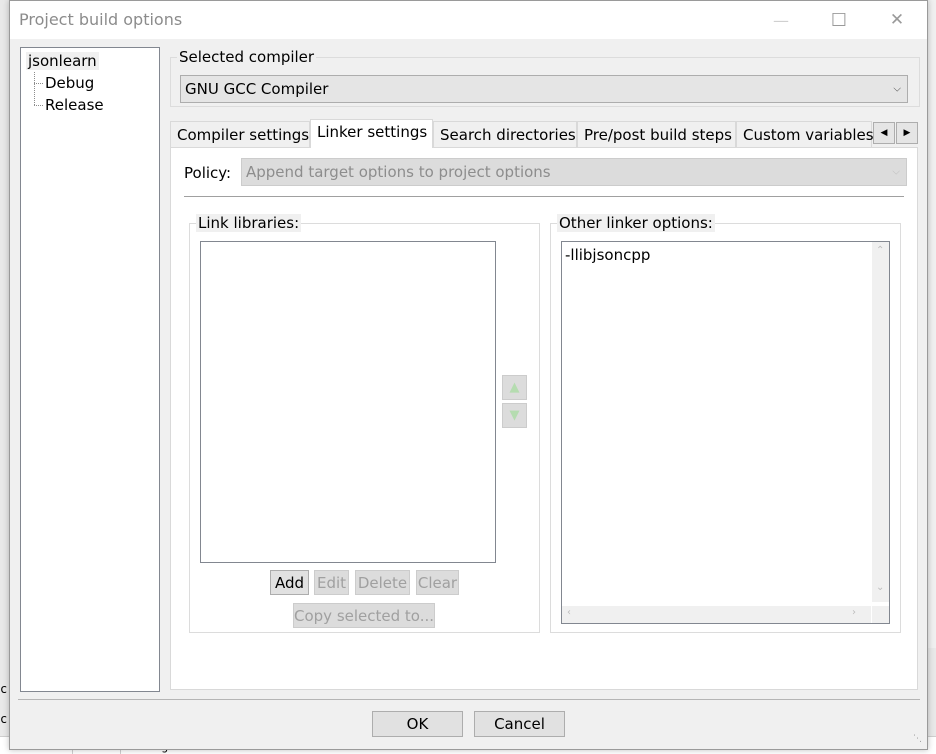 This screenshot has width=936, height=754. I want to click on minimize-icon: —, so click(781, 20).